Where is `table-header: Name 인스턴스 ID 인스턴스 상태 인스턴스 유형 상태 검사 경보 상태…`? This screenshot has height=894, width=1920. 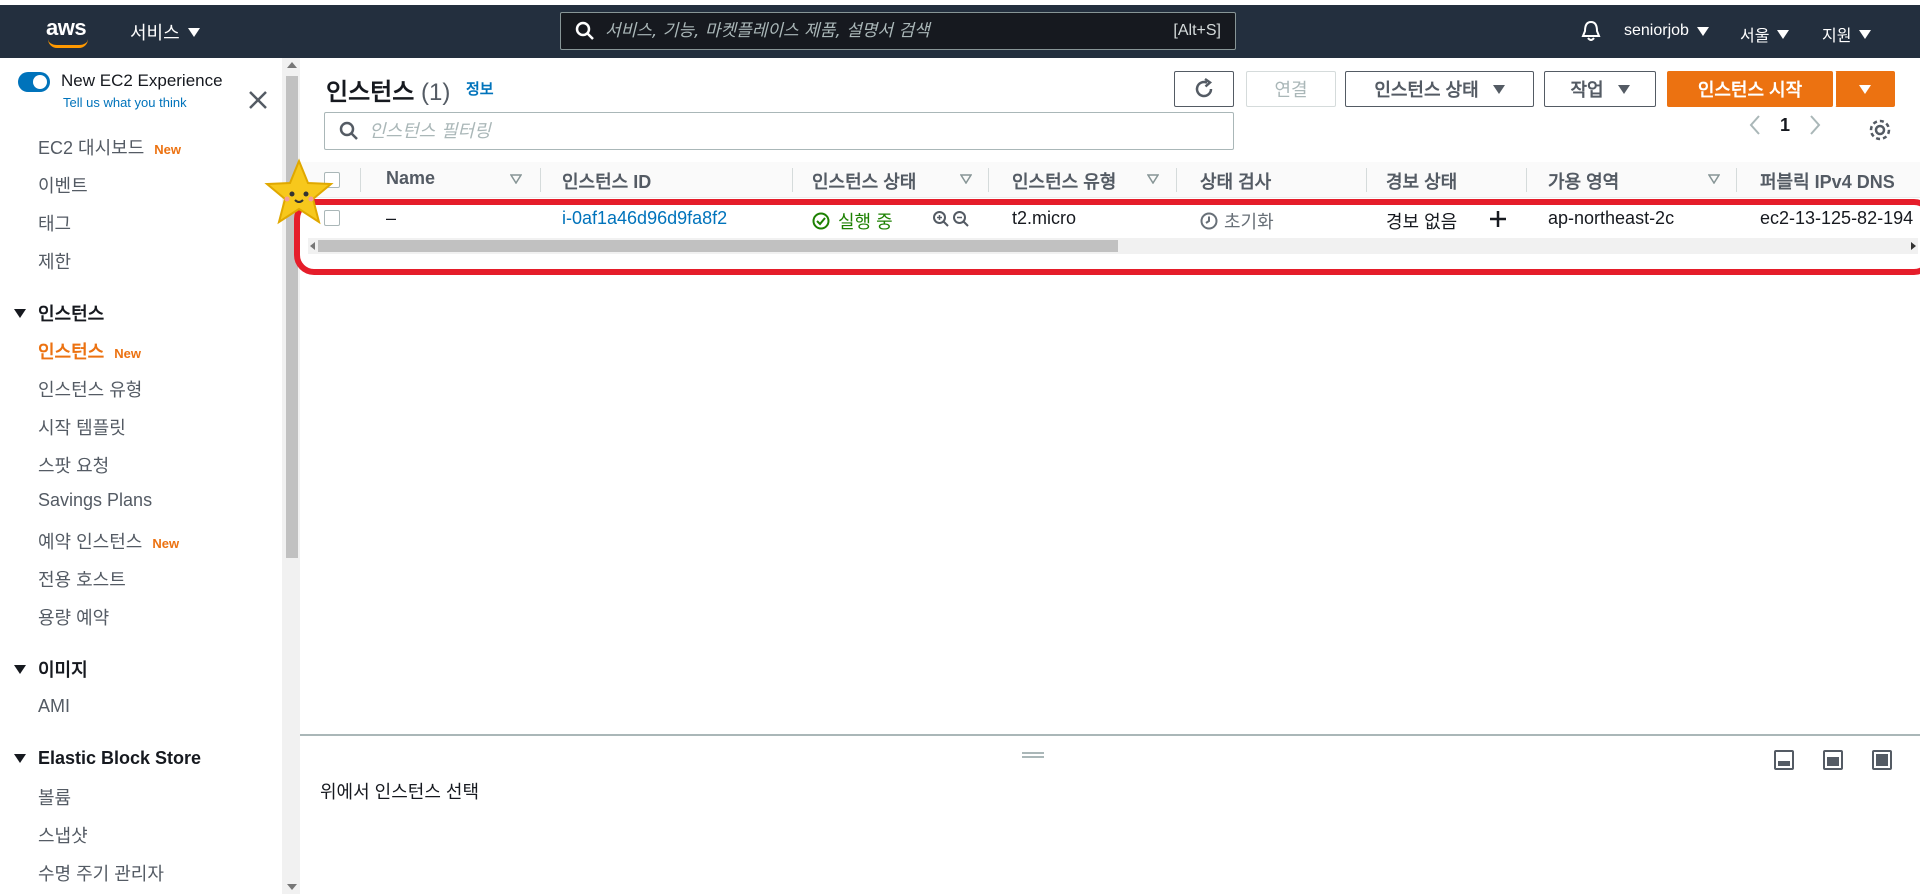 table-header: Name 인스턴스 ID 인스턴스 상태 인스턴스 유형 상태 검사 경보 상태… is located at coordinates (1110, 180).